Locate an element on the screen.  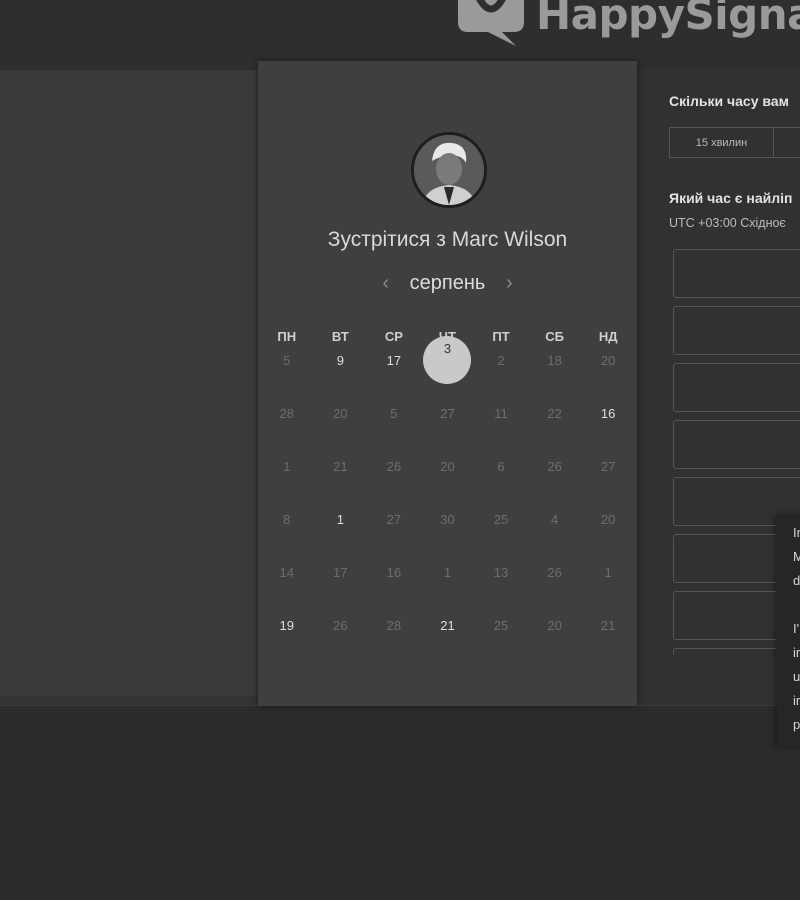
calendar-day: 18 is located at coordinates (554, 360).